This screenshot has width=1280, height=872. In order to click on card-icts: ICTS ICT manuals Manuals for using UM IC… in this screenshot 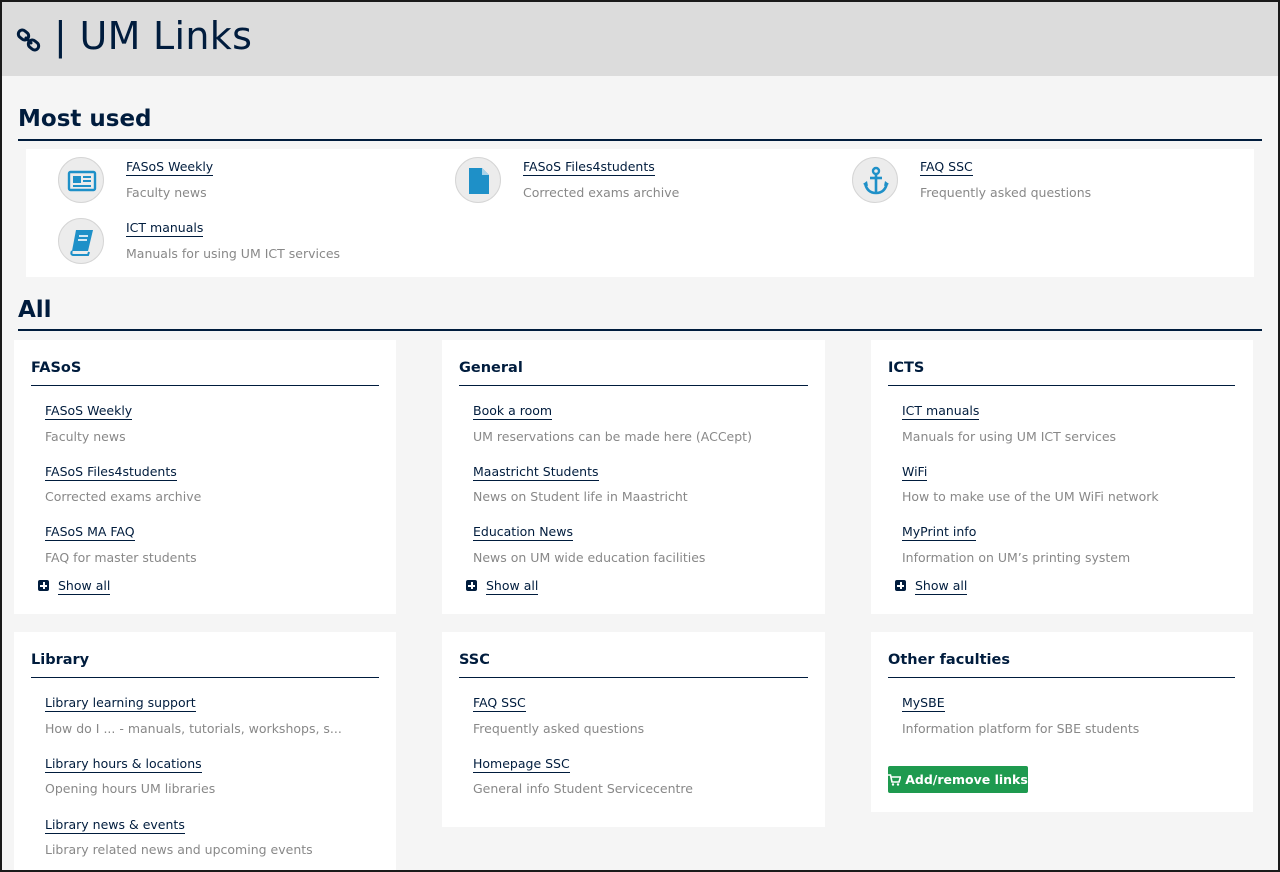, I will do `click(1062, 477)`.